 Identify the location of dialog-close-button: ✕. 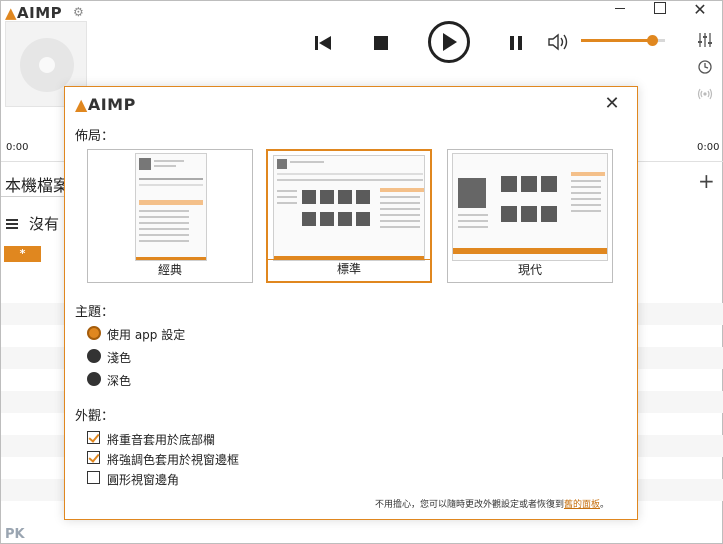
(612, 104).